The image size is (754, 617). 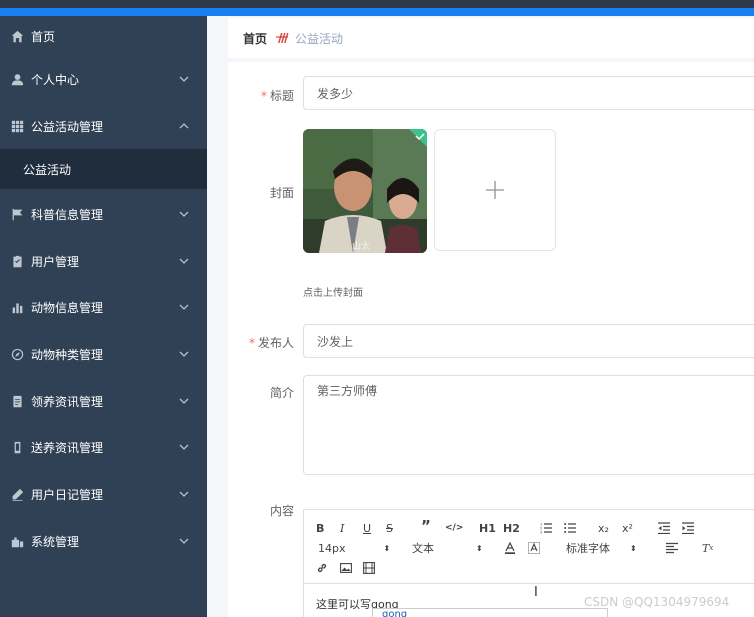 I want to click on link-icon, so click(x=322, y=568).